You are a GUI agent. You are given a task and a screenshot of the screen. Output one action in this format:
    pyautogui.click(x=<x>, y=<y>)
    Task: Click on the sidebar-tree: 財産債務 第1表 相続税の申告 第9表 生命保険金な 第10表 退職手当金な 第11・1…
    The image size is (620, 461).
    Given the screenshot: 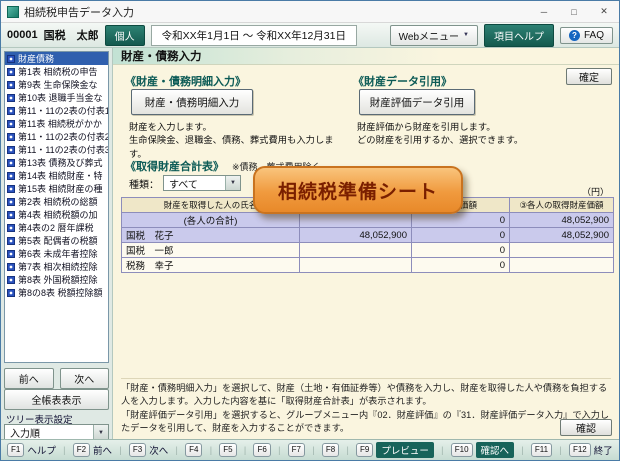 What is the action you would take?
    pyautogui.click(x=56, y=207)
    